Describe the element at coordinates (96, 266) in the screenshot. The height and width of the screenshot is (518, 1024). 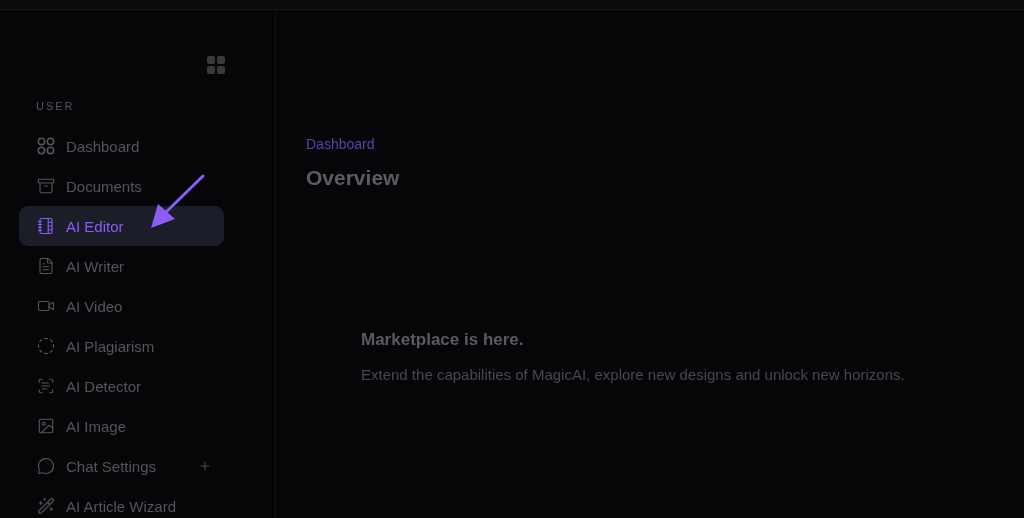
I see `item-label: AI Writer` at that location.